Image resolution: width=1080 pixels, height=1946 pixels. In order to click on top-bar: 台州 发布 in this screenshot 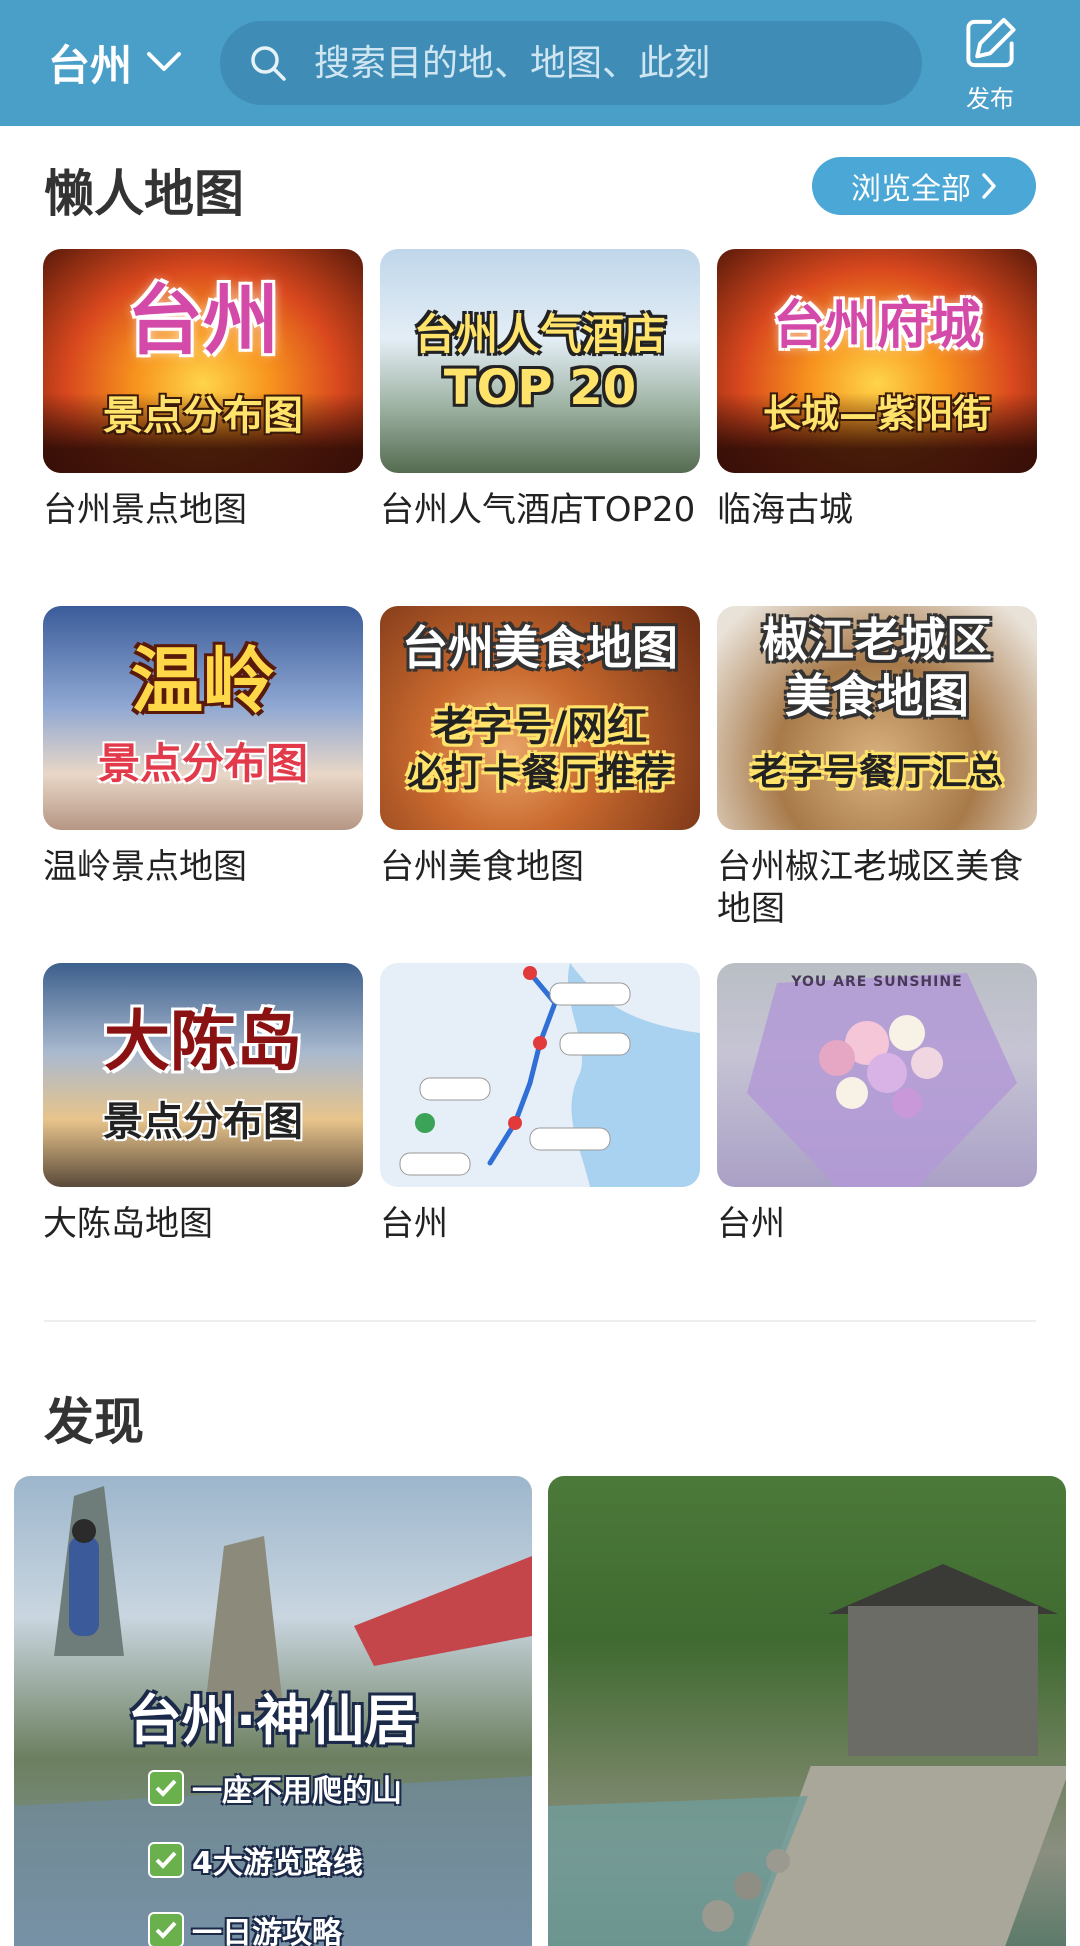, I will do `click(540, 63)`.